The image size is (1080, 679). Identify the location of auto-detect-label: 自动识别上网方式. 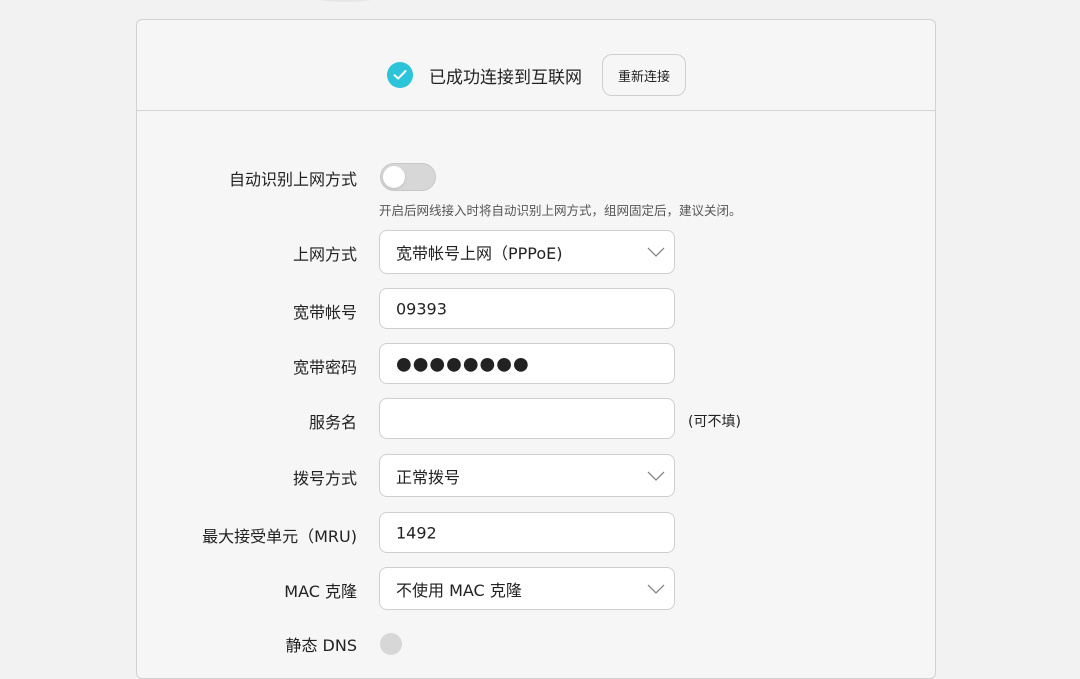
(292, 179).